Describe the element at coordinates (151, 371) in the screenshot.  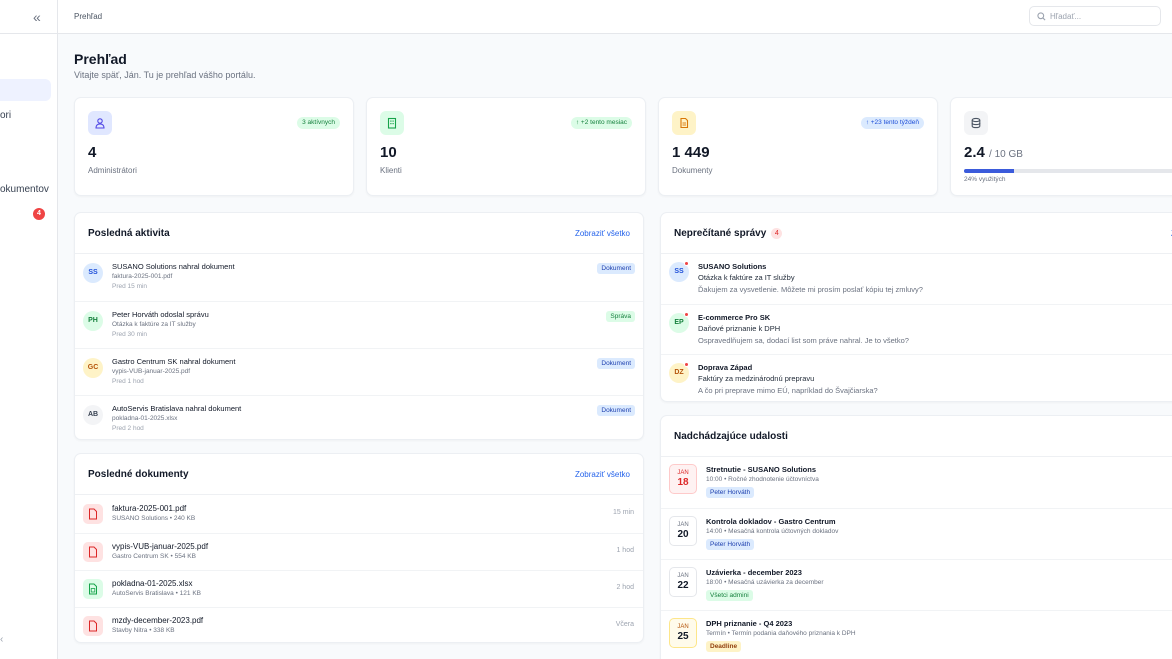
I see `activity-detail: vypis-VUB-januar-2025.pdf` at that location.